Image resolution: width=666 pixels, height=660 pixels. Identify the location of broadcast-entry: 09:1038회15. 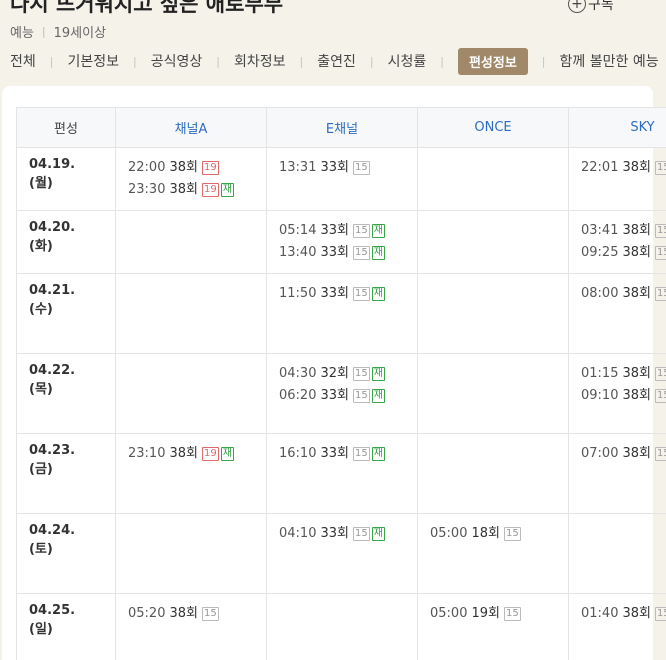
(623, 396).